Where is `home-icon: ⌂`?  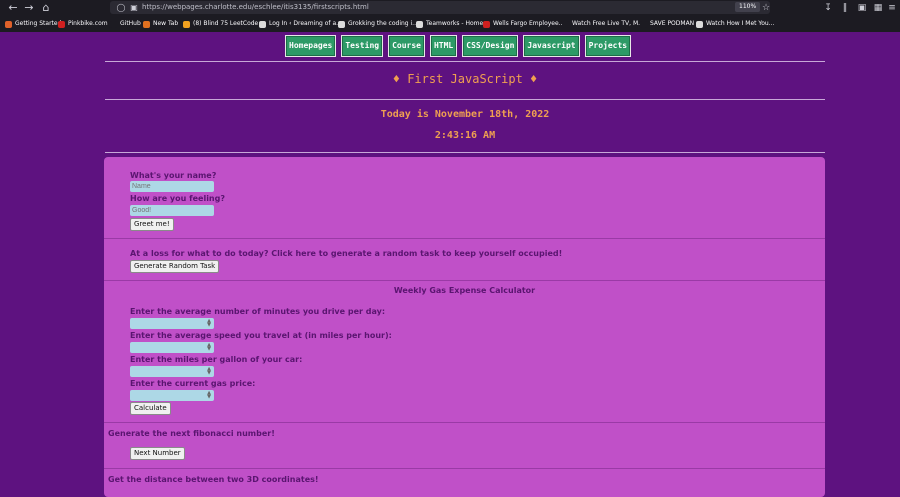 home-icon: ⌂ is located at coordinates (46, 8).